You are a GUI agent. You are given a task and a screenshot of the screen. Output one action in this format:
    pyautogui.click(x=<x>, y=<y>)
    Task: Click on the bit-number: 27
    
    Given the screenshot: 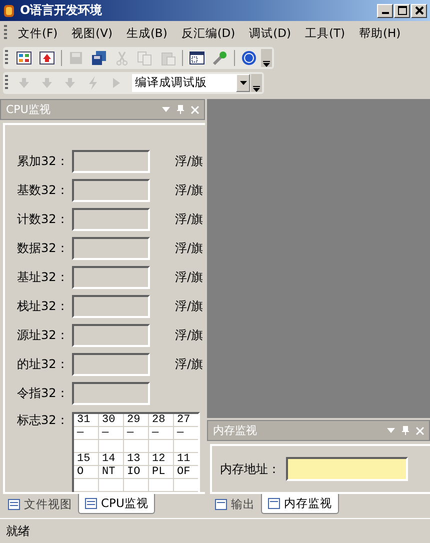 What is the action you would take?
    pyautogui.click(x=186, y=420)
    